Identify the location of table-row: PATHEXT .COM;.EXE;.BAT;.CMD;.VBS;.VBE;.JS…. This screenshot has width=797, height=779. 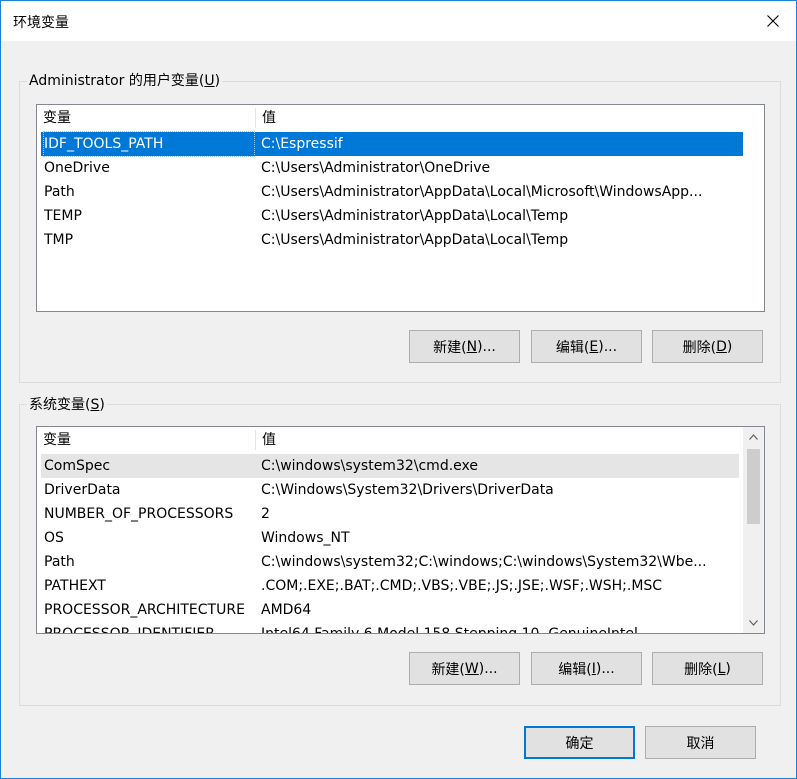
(390, 586).